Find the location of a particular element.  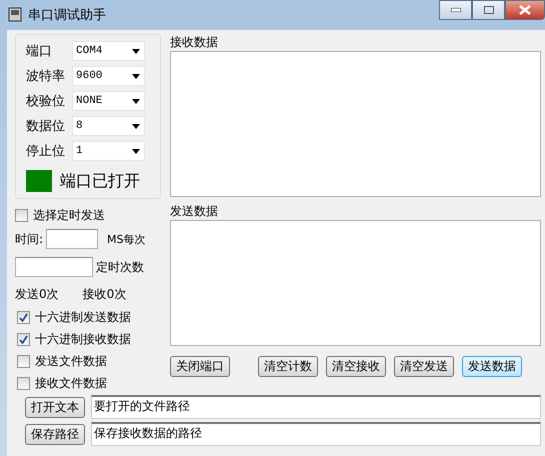

path-field: 要打开的文件路径 is located at coordinates (316, 407).